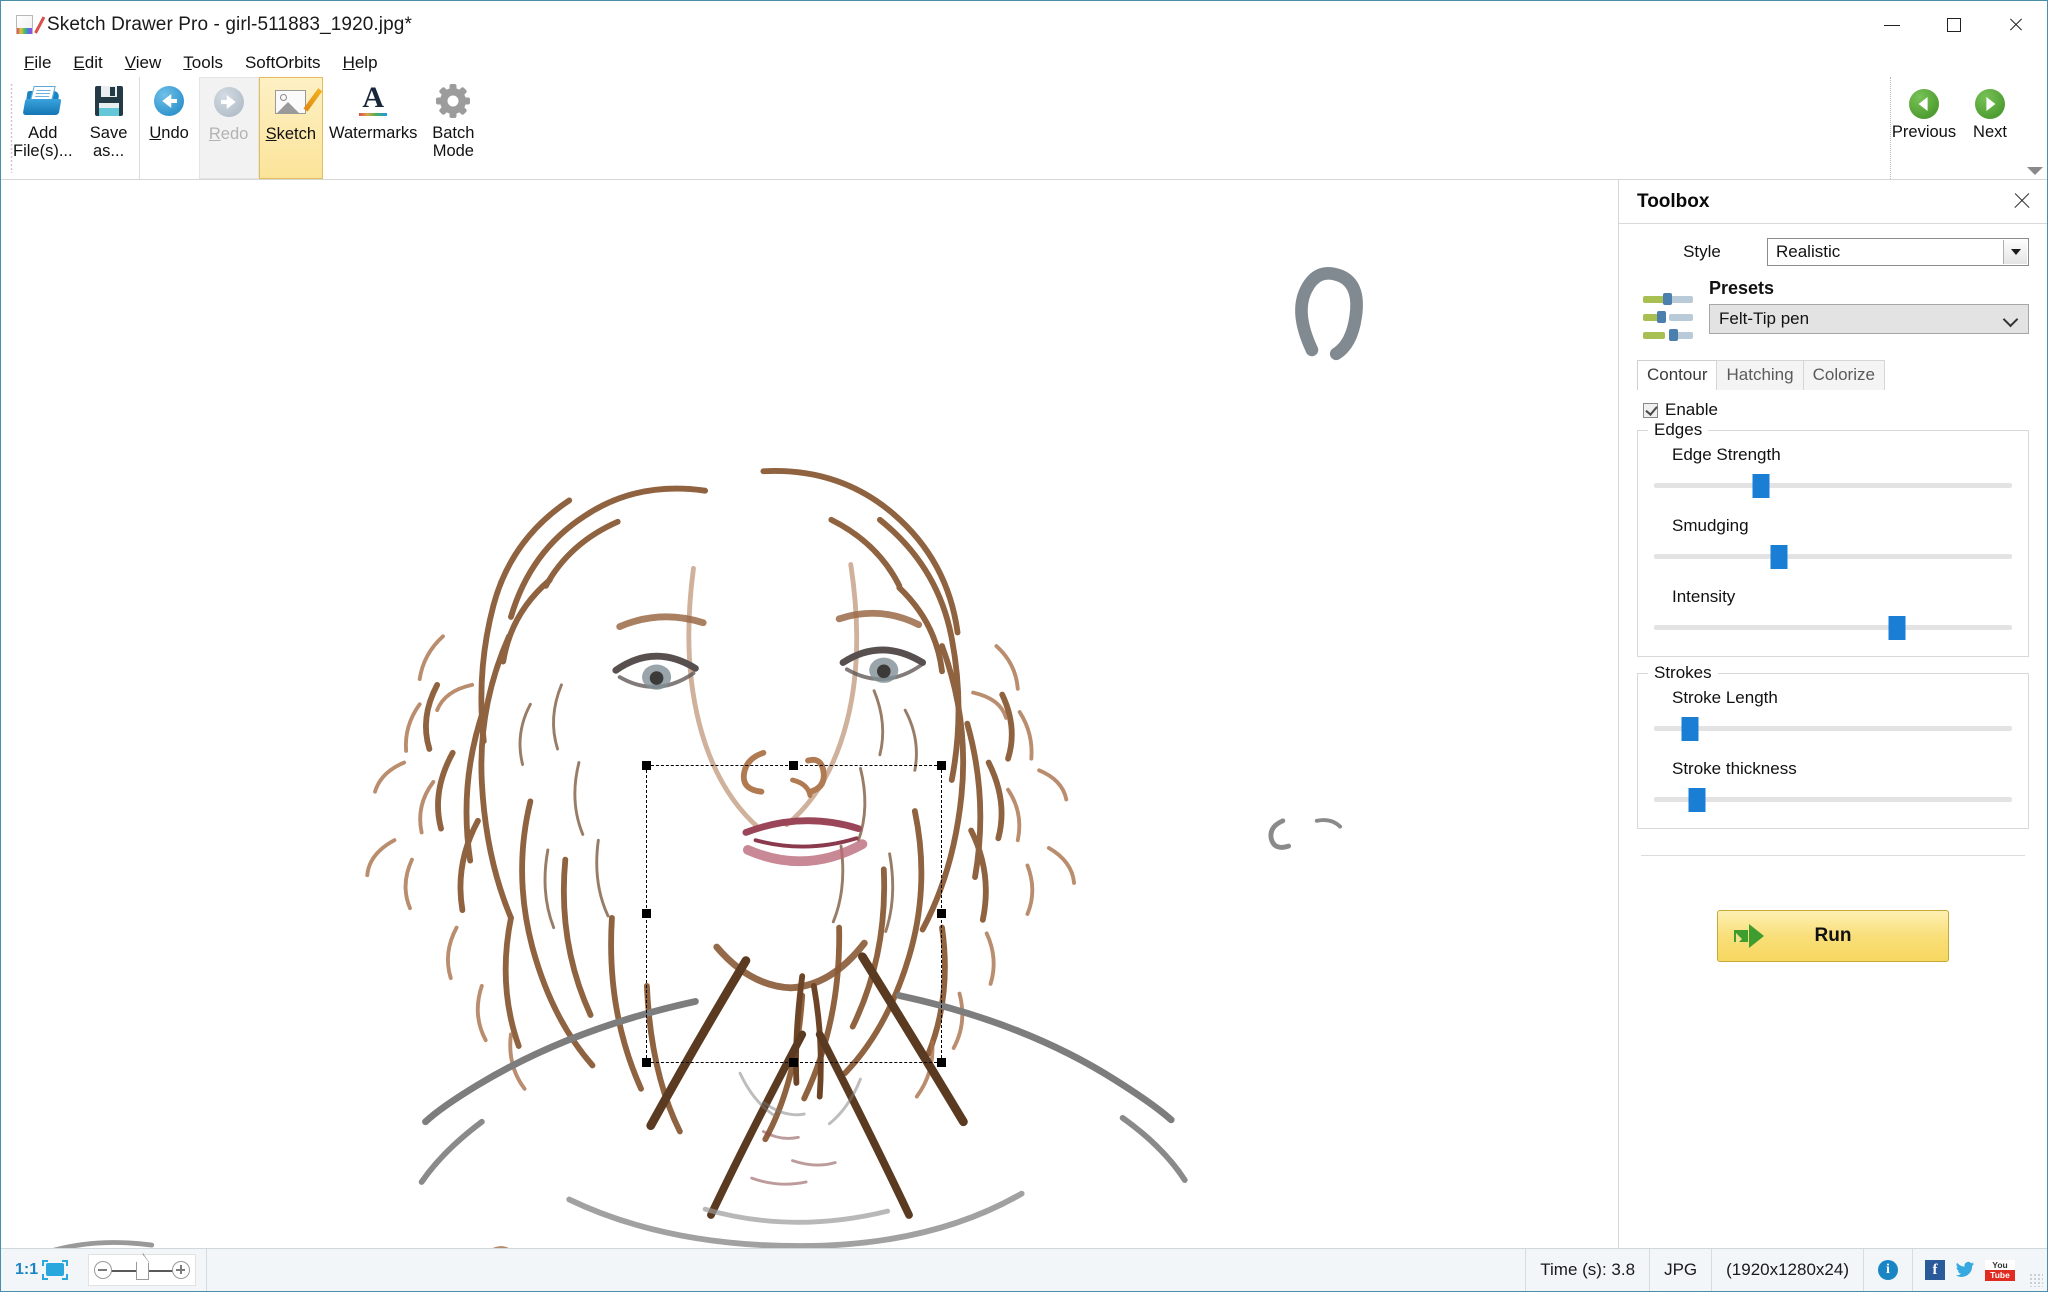 The image size is (2048, 1292). I want to click on undo-label: Undo, so click(169, 133).